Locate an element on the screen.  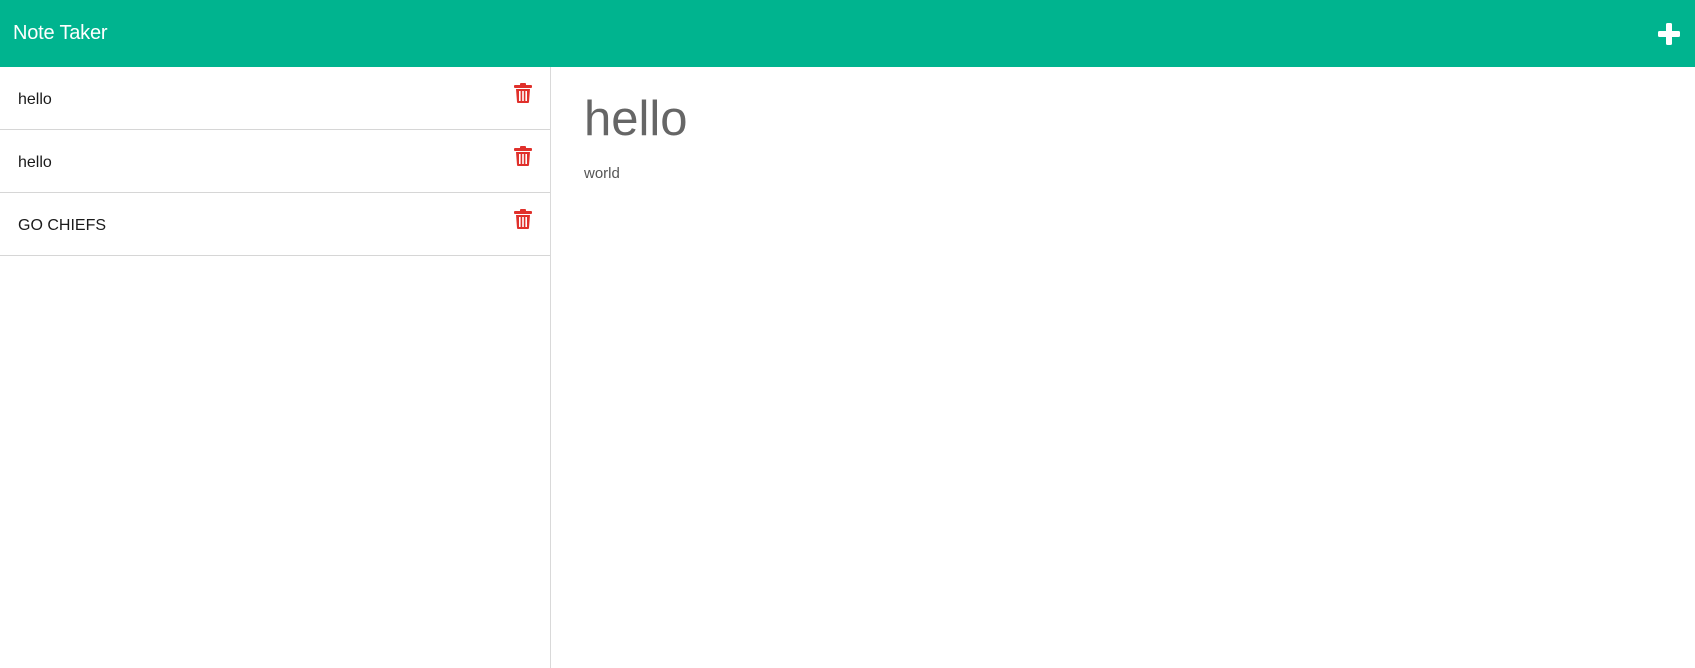
plus-icon is located at coordinates (1669, 33).